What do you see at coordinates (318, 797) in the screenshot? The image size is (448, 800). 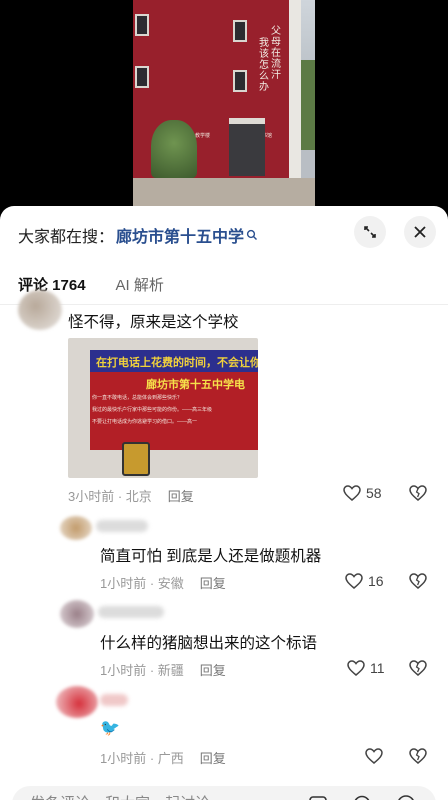 I see `image-icon` at bounding box center [318, 797].